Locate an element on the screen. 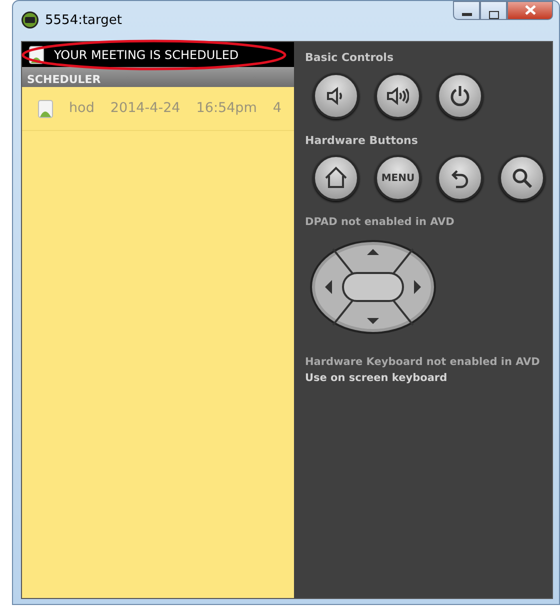  volume-up-icon is located at coordinates (398, 95).